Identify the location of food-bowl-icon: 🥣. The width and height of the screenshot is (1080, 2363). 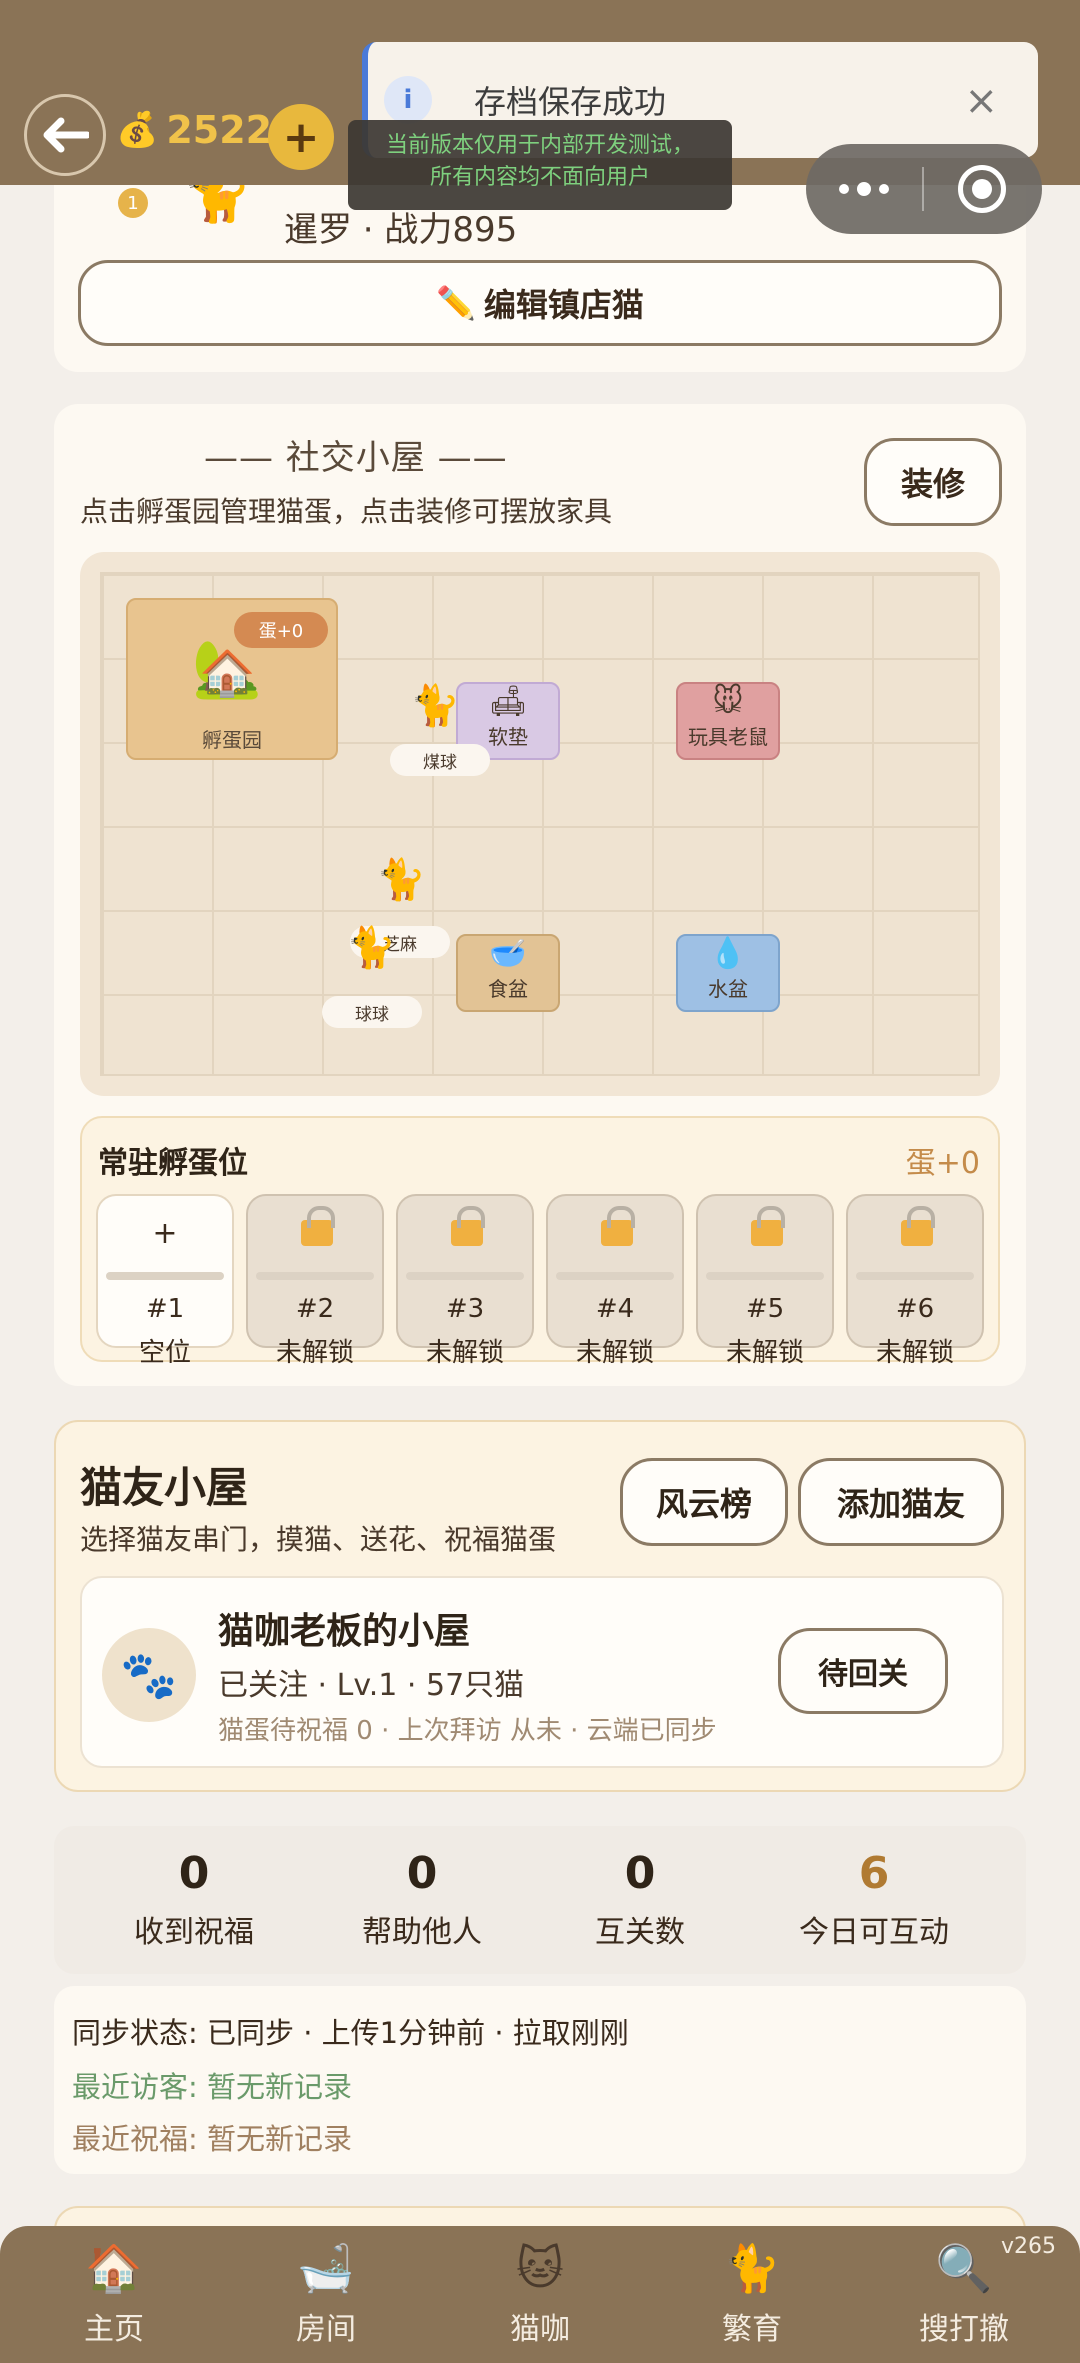
(508, 953).